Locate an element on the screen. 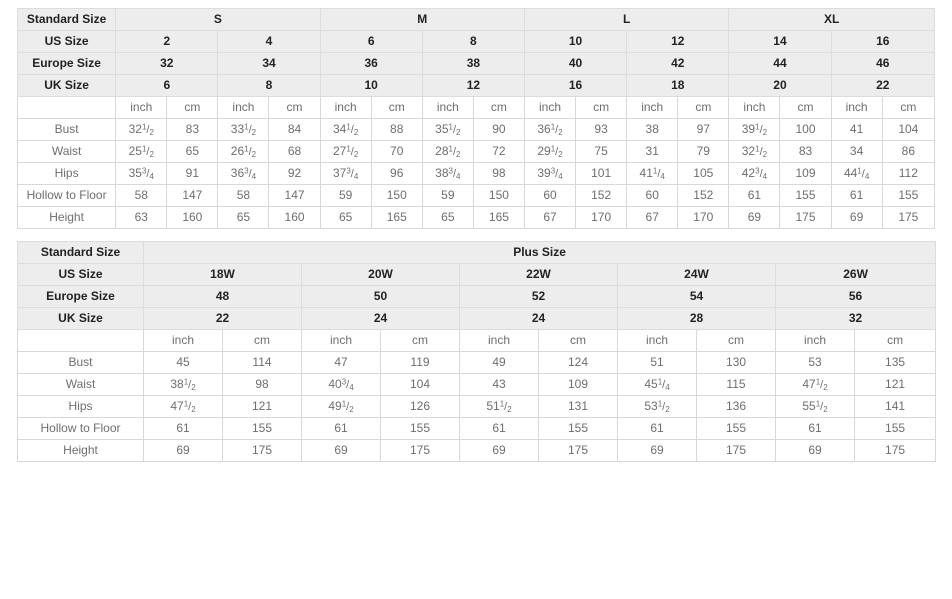 The width and height of the screenshot is (952, 599). measurement-inch: 31 is located at coordinates (652, 151).